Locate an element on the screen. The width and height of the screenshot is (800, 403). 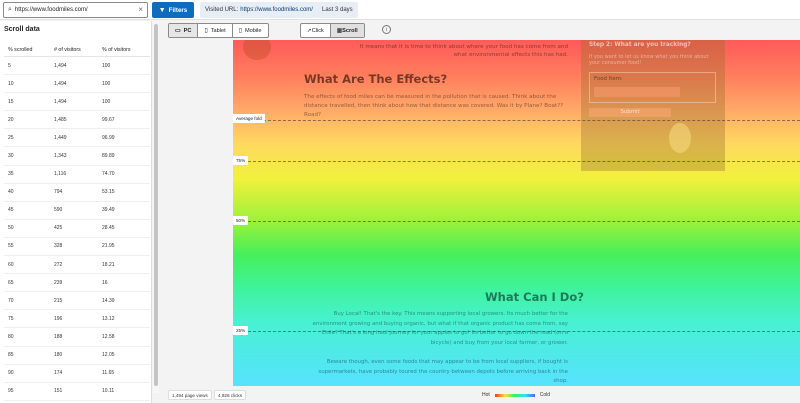
table-cell: 89.89 is located at coordinates (108, 156).